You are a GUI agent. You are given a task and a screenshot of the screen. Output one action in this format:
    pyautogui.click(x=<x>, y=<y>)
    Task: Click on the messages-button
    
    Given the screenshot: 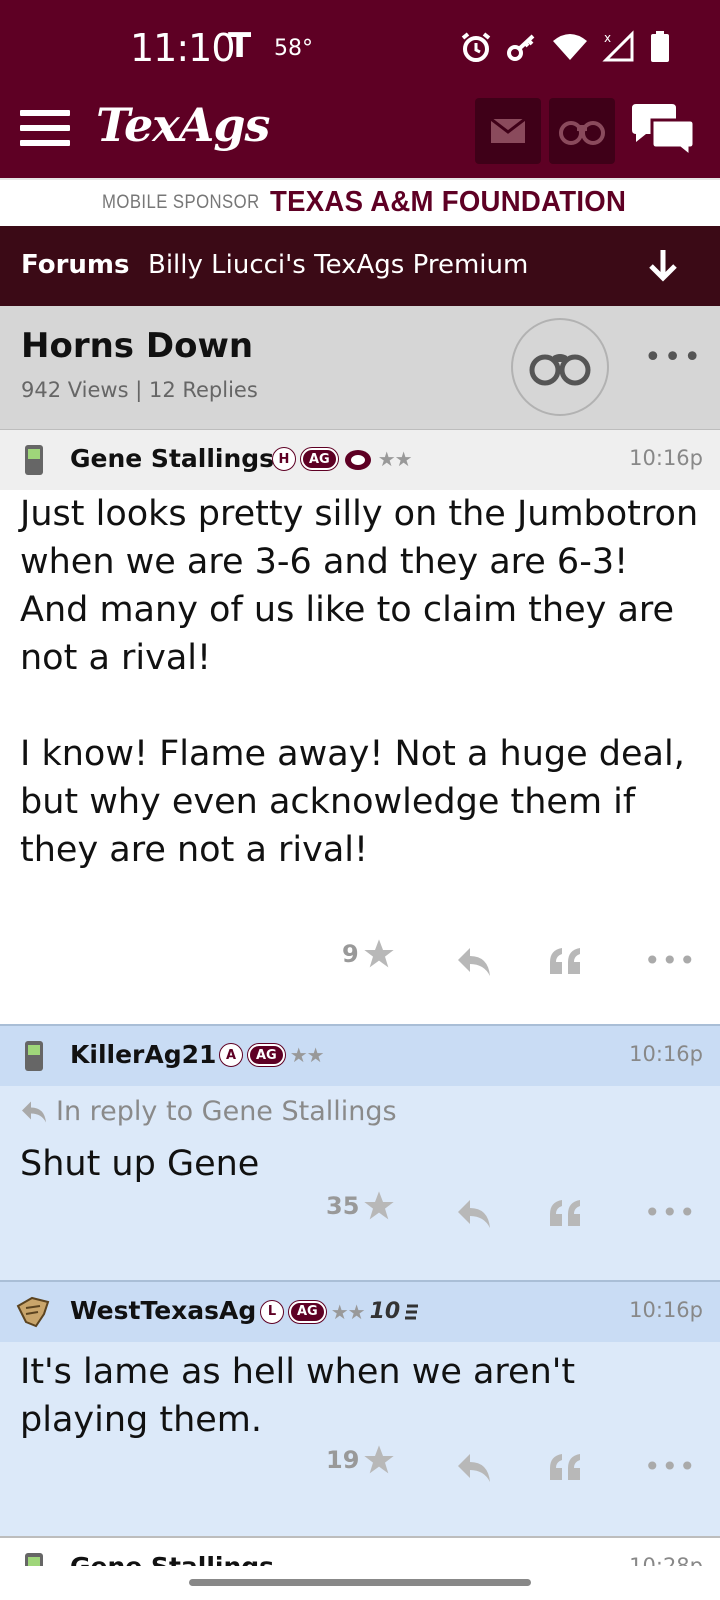 What is the action you would take?
    pyautogui.click(x=508, y=131)
    